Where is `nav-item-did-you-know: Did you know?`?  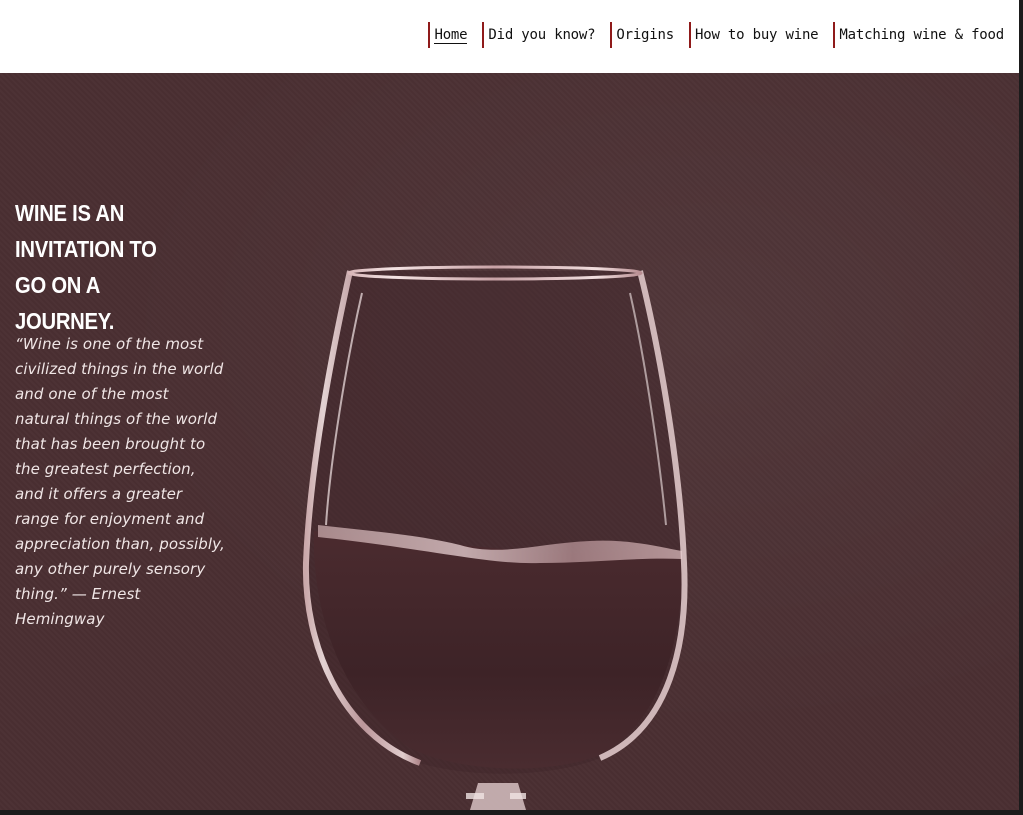
nav-item-did-you-know: Did you know? is located at coordinates (539, 35).